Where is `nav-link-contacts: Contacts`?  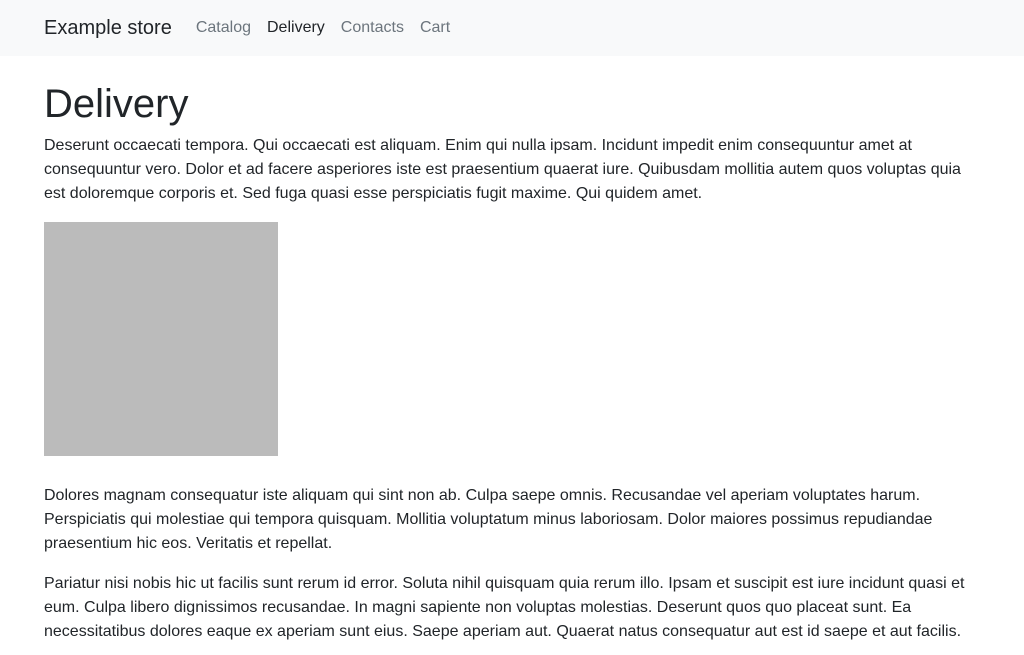
nav-link-contacts: Contacts is located at coordinates (372, 28).